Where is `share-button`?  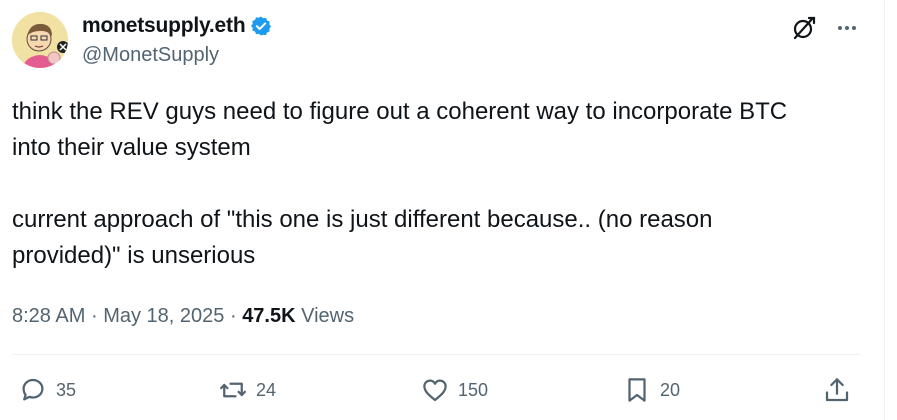 share-button is located at coordinates (837, 390).